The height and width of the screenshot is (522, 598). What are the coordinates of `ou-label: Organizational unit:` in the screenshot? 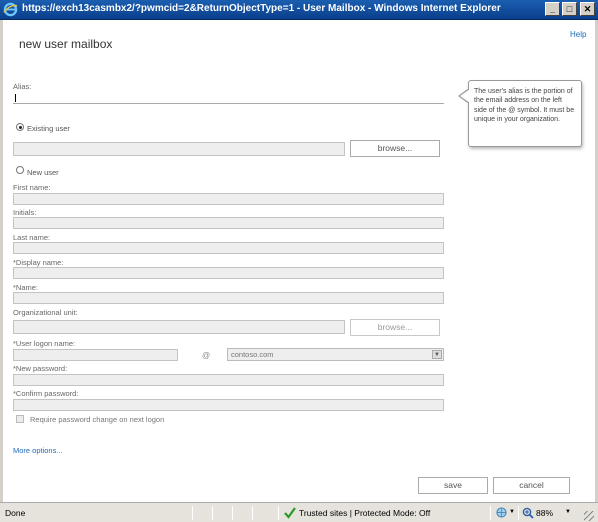 It's located at (45, 312).